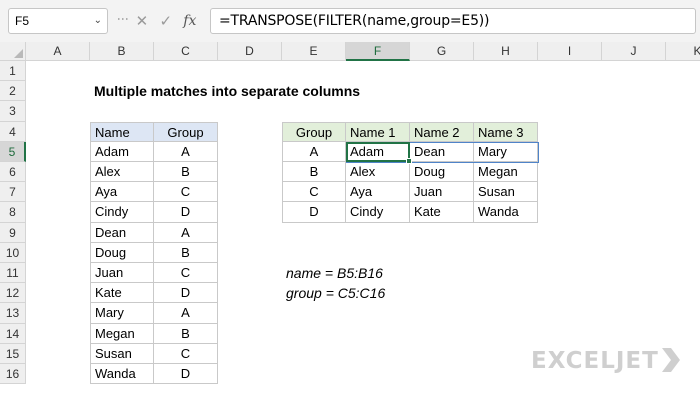 Image resolution: width=700 pixels, height=400 pixels. What do you see at coordinates (58, 21) in the screenshot?
I see `name-box: F5 ⌄` at bounding box center [58, 21].